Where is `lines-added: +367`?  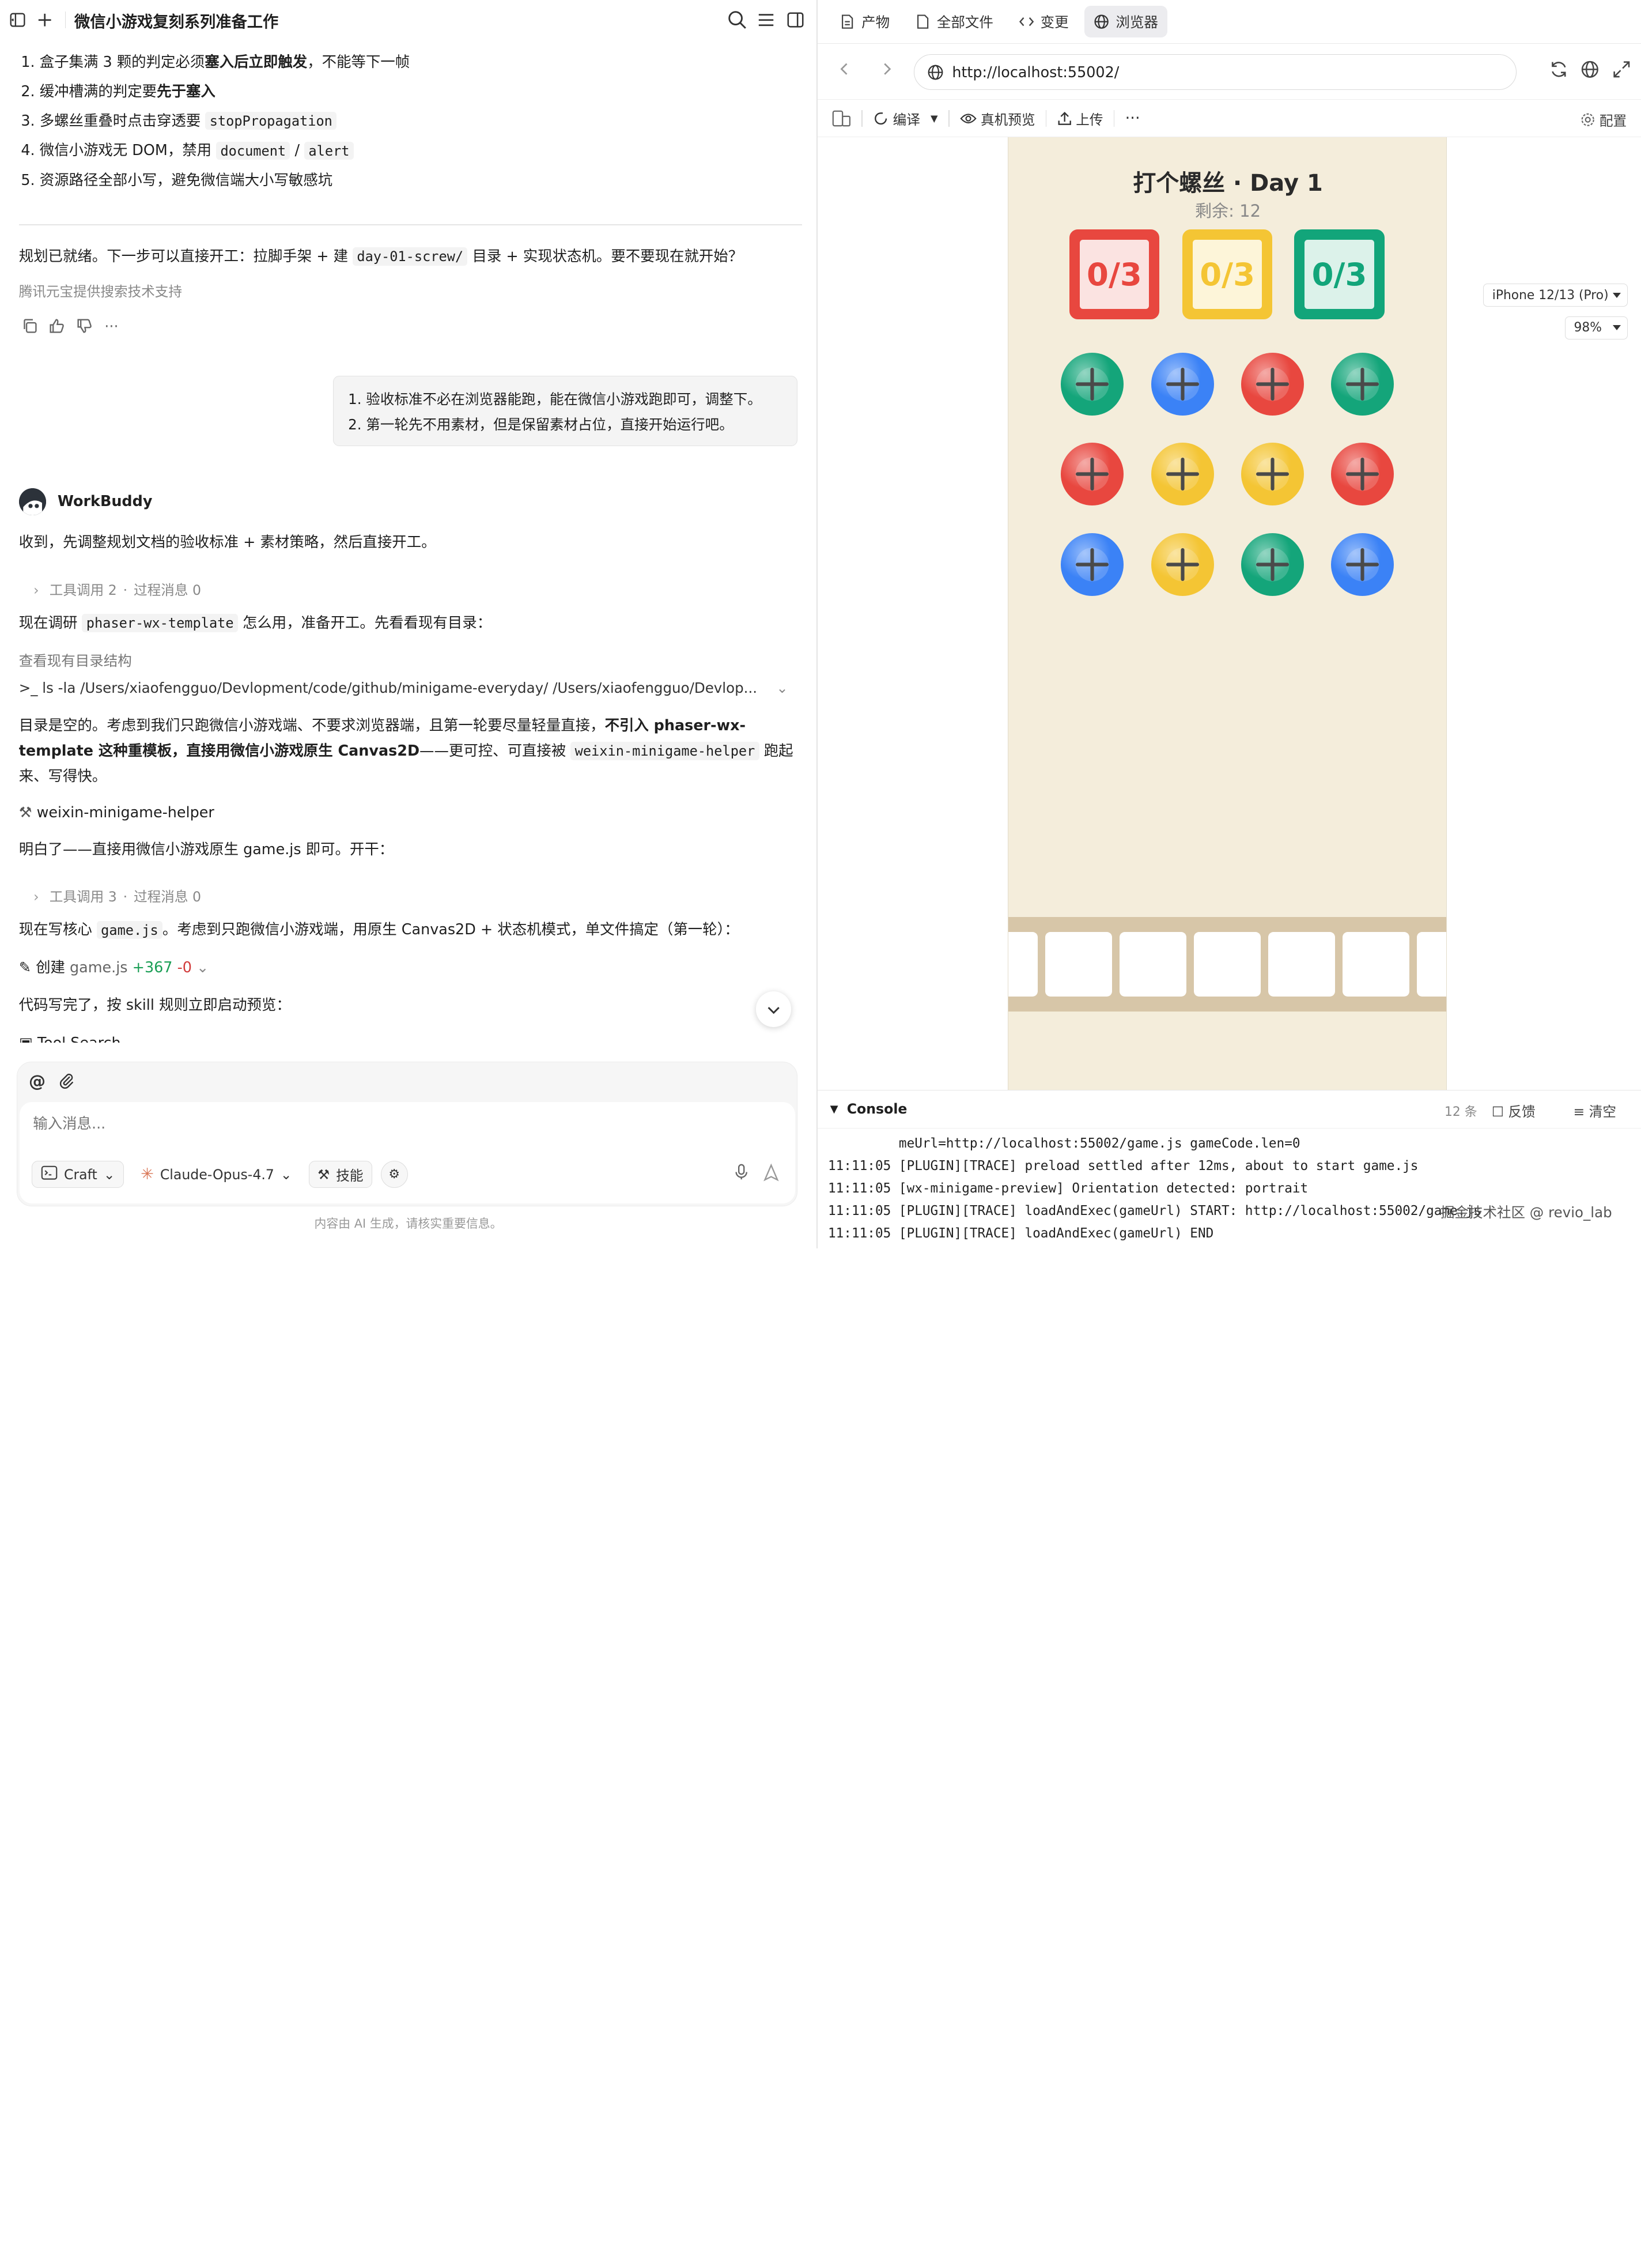
lines-added: +367 is located at coordinates (152, 967).